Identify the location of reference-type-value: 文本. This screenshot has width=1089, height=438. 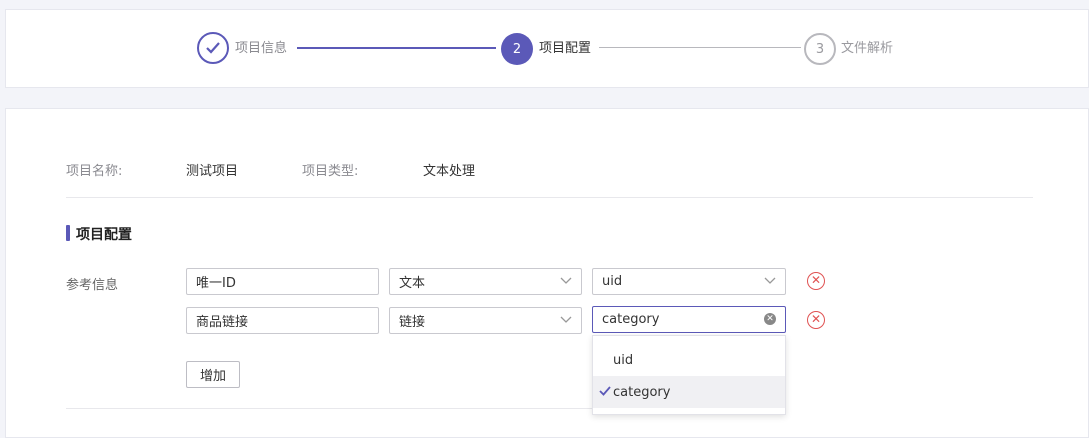
(412, 283).